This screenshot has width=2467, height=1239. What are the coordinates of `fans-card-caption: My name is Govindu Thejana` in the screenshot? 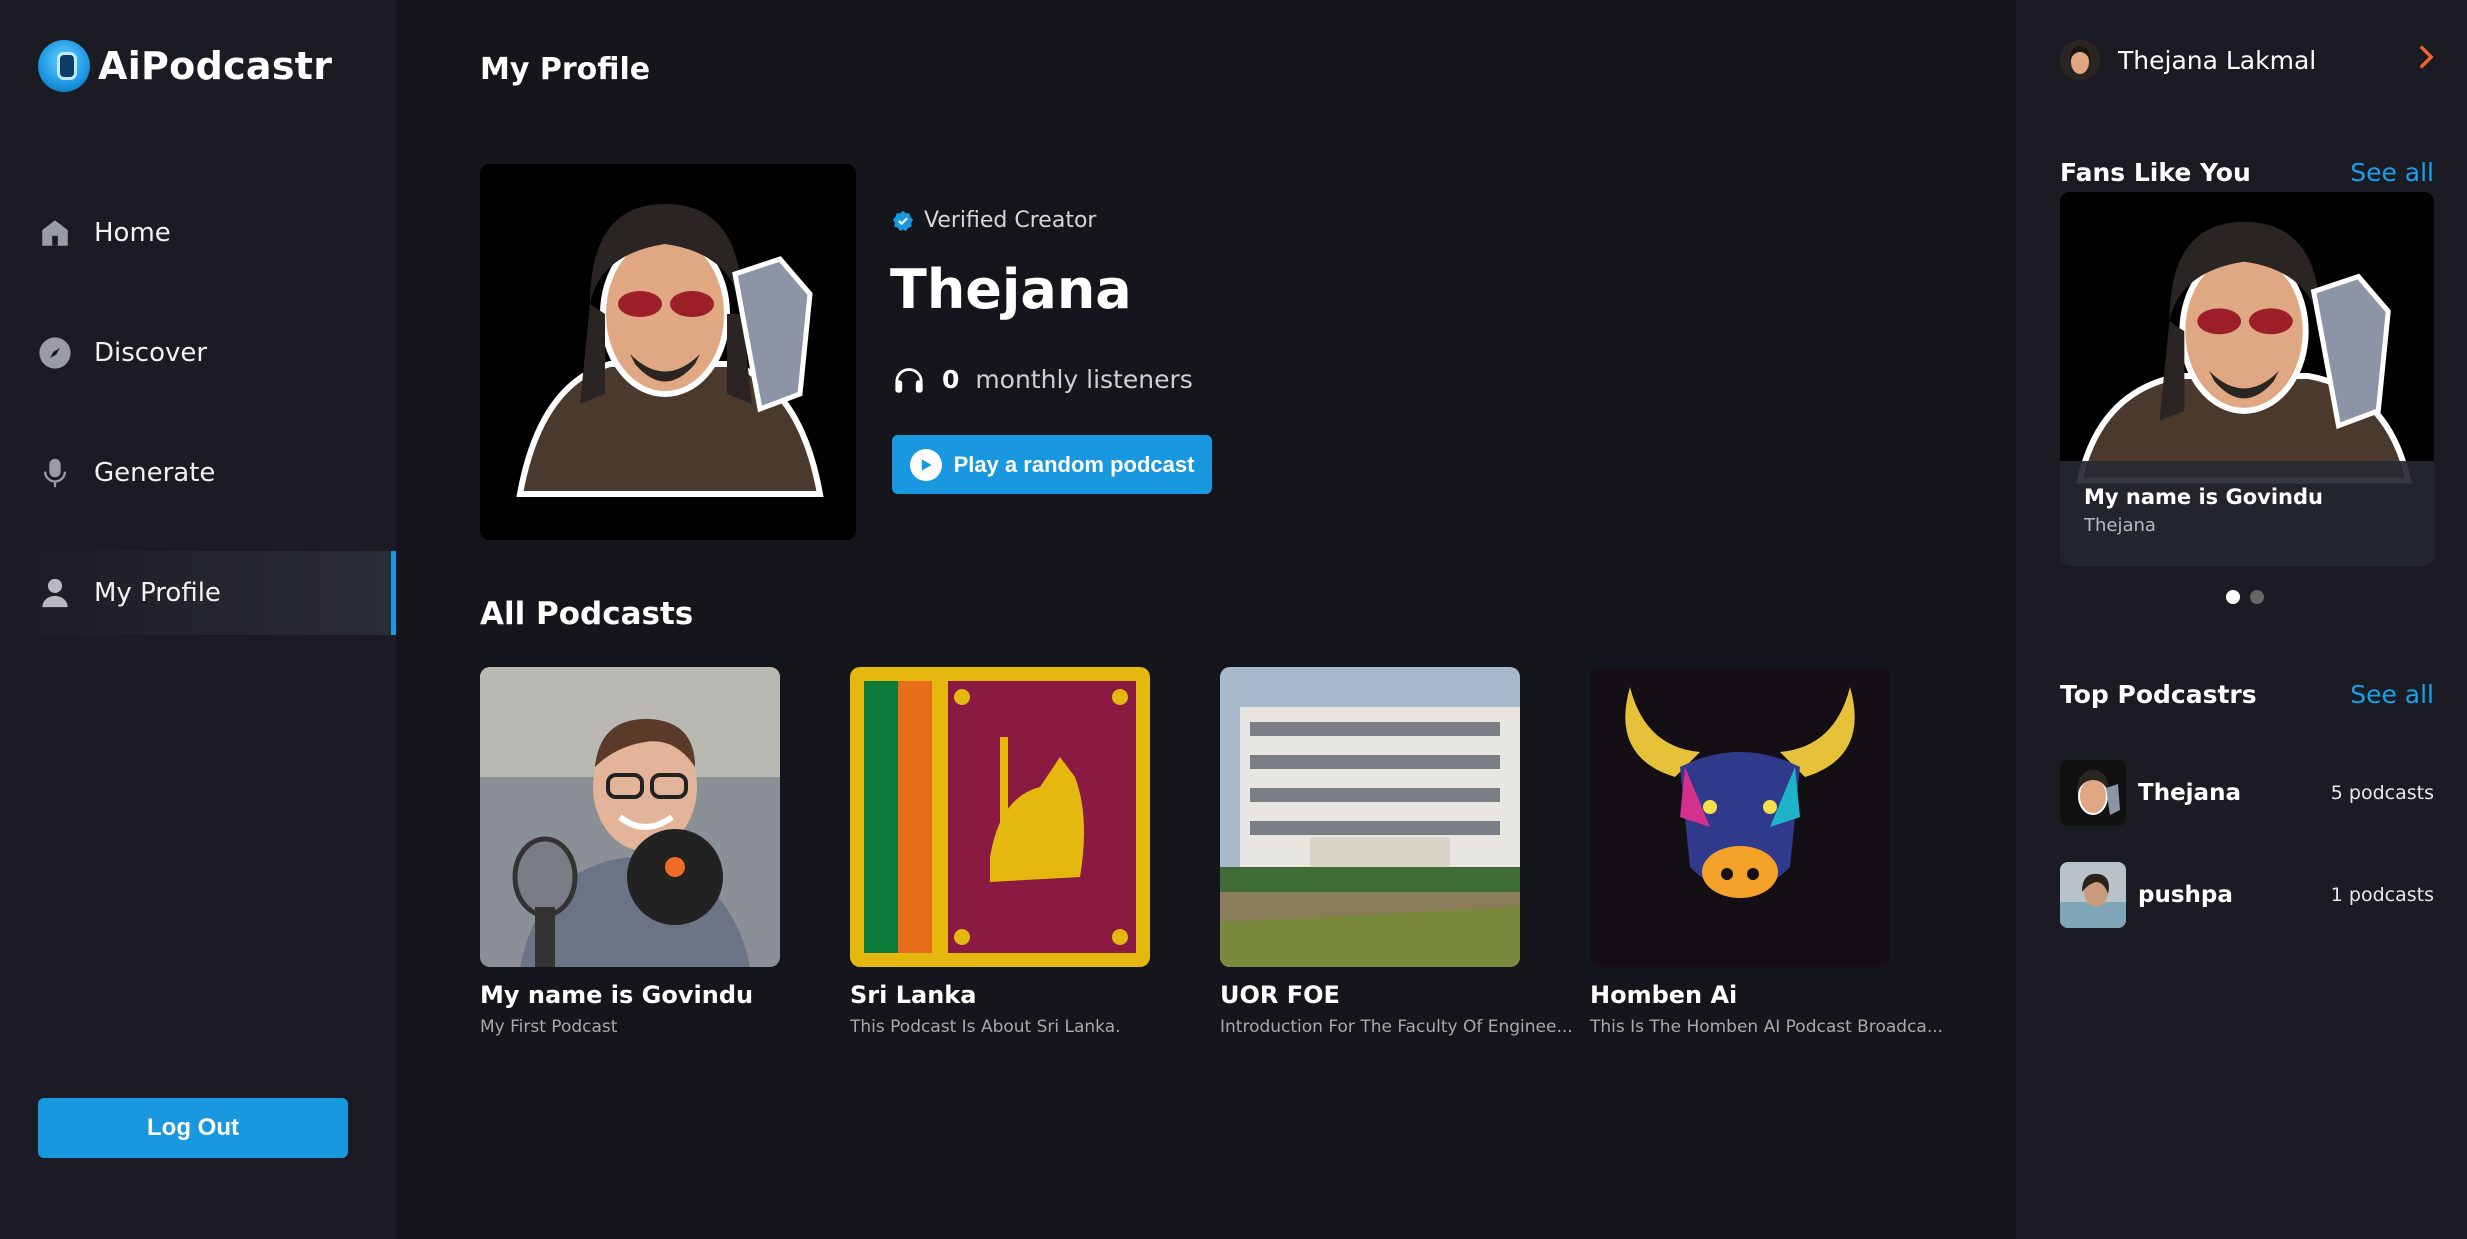 It's located at (2247, 513).